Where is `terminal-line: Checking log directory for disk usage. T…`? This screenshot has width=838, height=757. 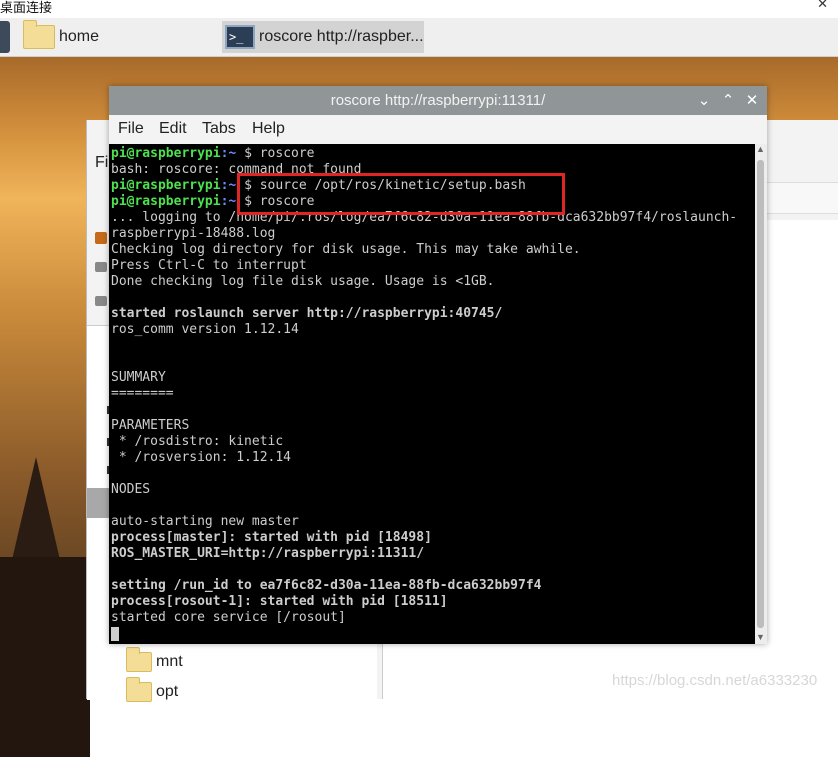 terminal-line: Checking log directory for disk usage. T… is located at coordinates (346, 249).